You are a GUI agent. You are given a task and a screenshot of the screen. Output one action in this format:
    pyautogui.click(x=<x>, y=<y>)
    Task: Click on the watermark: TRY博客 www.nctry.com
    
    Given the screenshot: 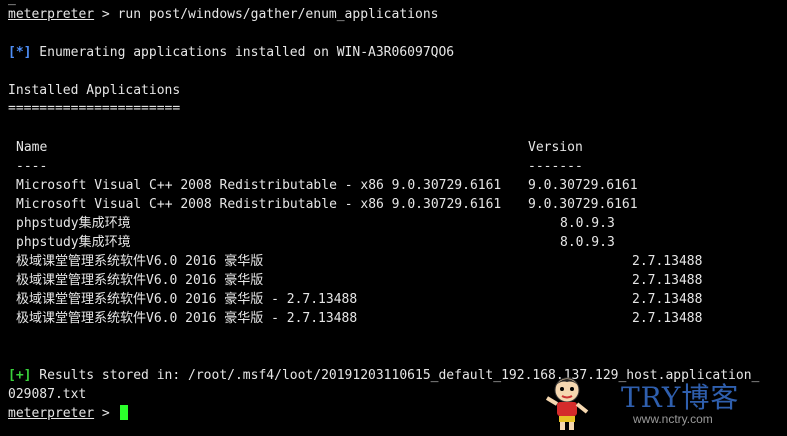 What is the action you would take?
    pyautogui.click(x=657, y=402)
    